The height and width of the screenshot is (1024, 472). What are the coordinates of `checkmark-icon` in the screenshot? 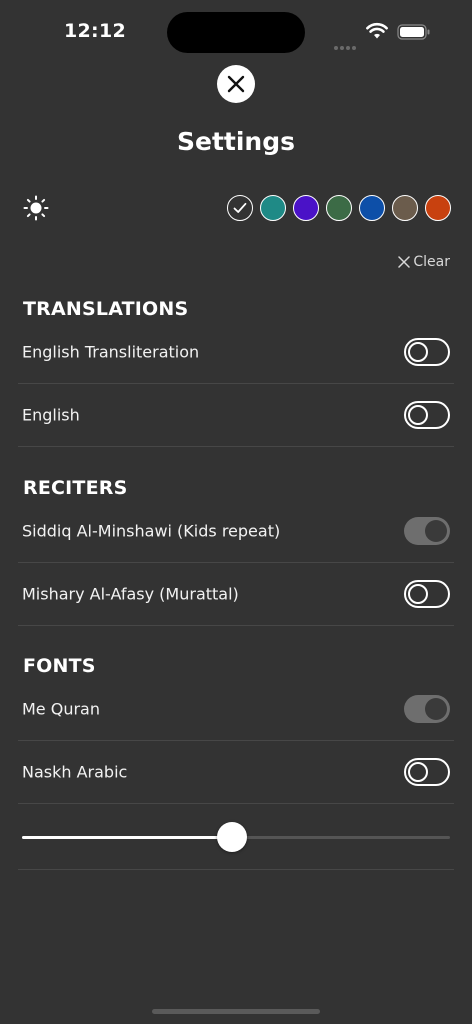 It's located at (240, 207).